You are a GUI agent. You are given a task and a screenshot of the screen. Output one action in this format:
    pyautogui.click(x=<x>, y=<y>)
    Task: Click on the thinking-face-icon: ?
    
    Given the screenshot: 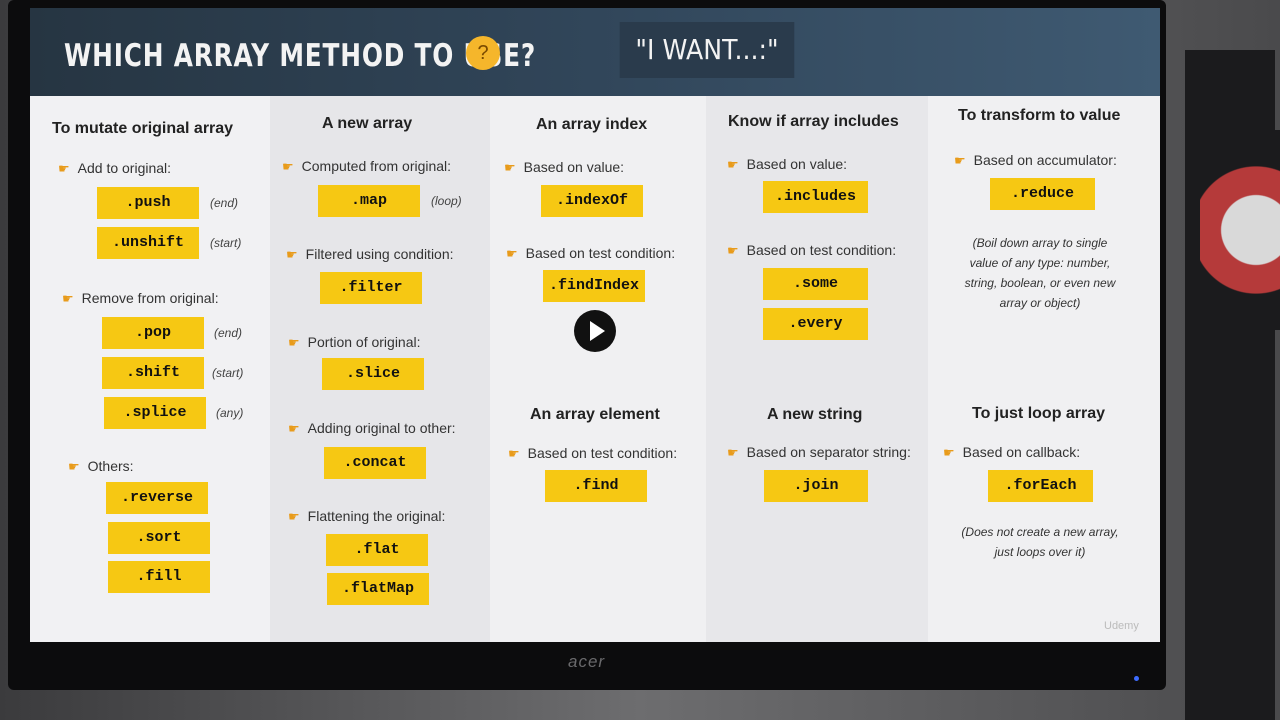 What is the action you would take?
    pyautogui.click(x=483, y=53)
    